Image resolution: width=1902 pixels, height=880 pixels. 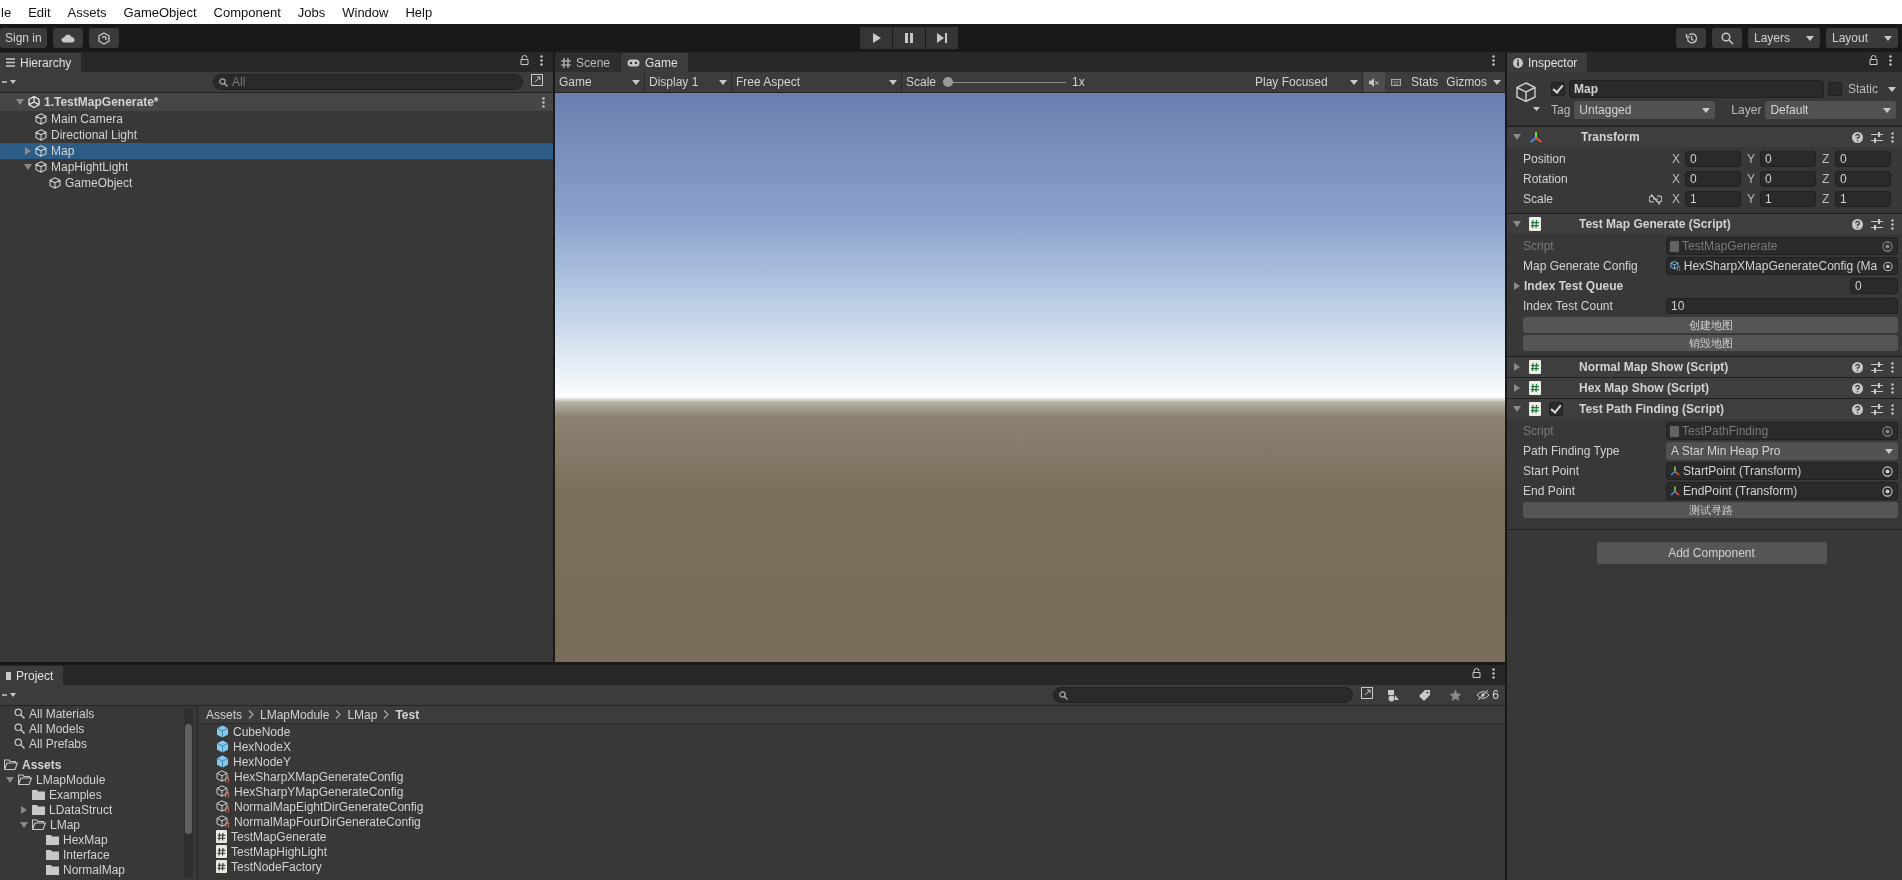 I want to click on folder-tree-item: LMap, so click(x=90, y=824).